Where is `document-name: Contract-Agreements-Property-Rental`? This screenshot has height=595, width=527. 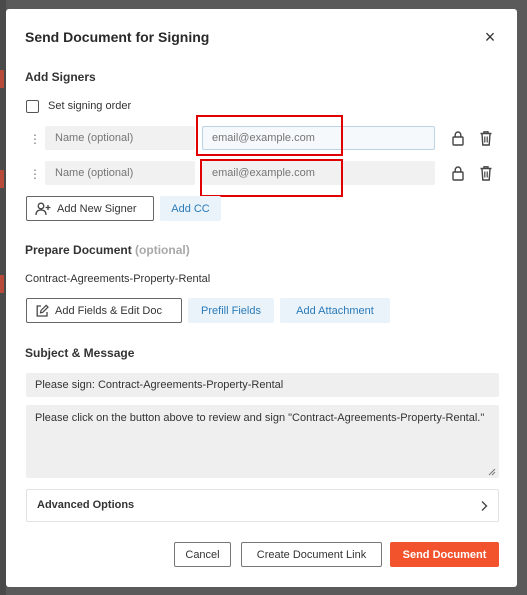 document-name: Contract-Agreements-Property-Rental is located at coordinates (118, 279).